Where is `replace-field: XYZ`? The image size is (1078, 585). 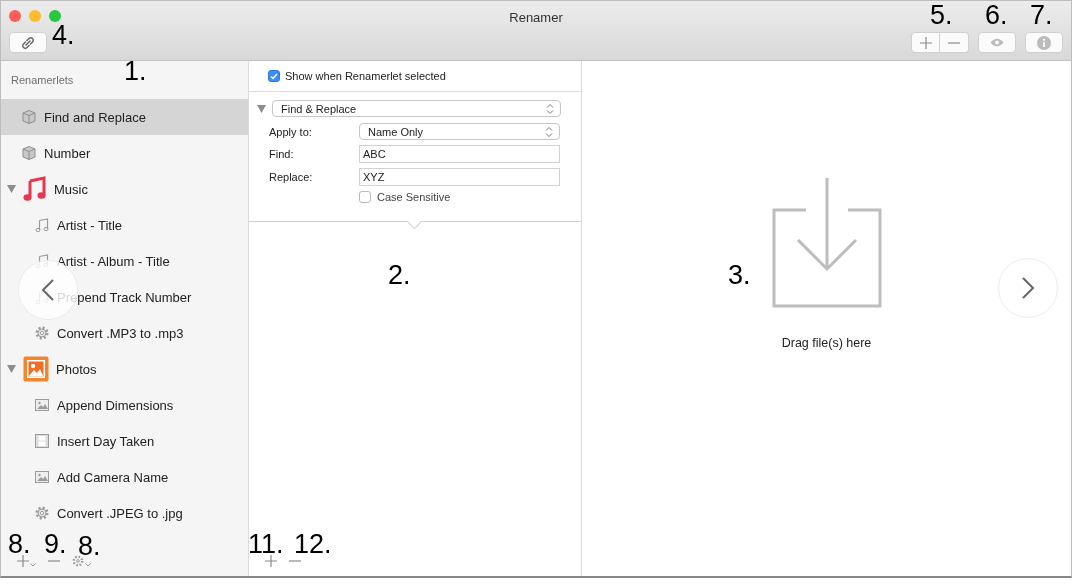
replace-field: XYZ is located at coordinates (459, 177).